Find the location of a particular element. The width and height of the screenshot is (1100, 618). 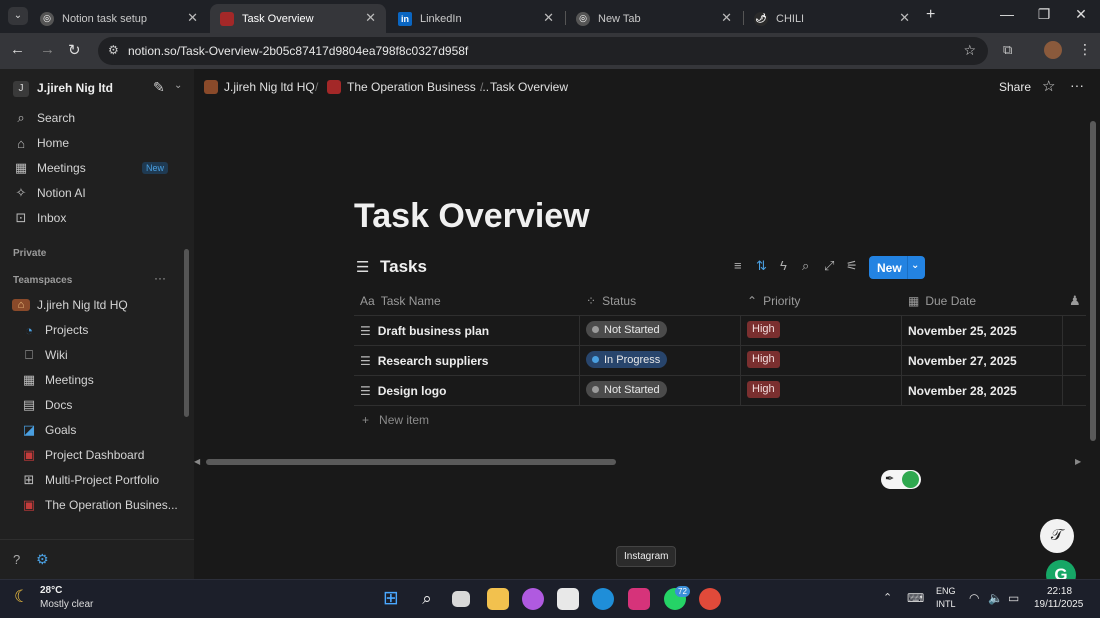

tab-new-tab: ◎ New Tab ✕ is located at coordinates (654, 18).